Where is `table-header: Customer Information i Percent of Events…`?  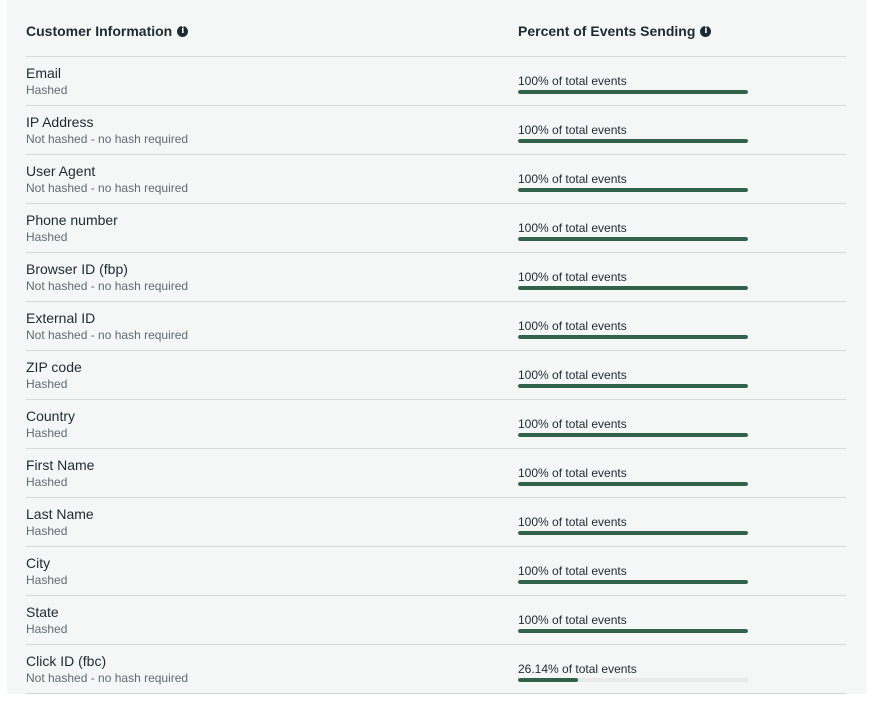 table-header: Customer Information i Percent of Events… is located at coordinates (436, 32).